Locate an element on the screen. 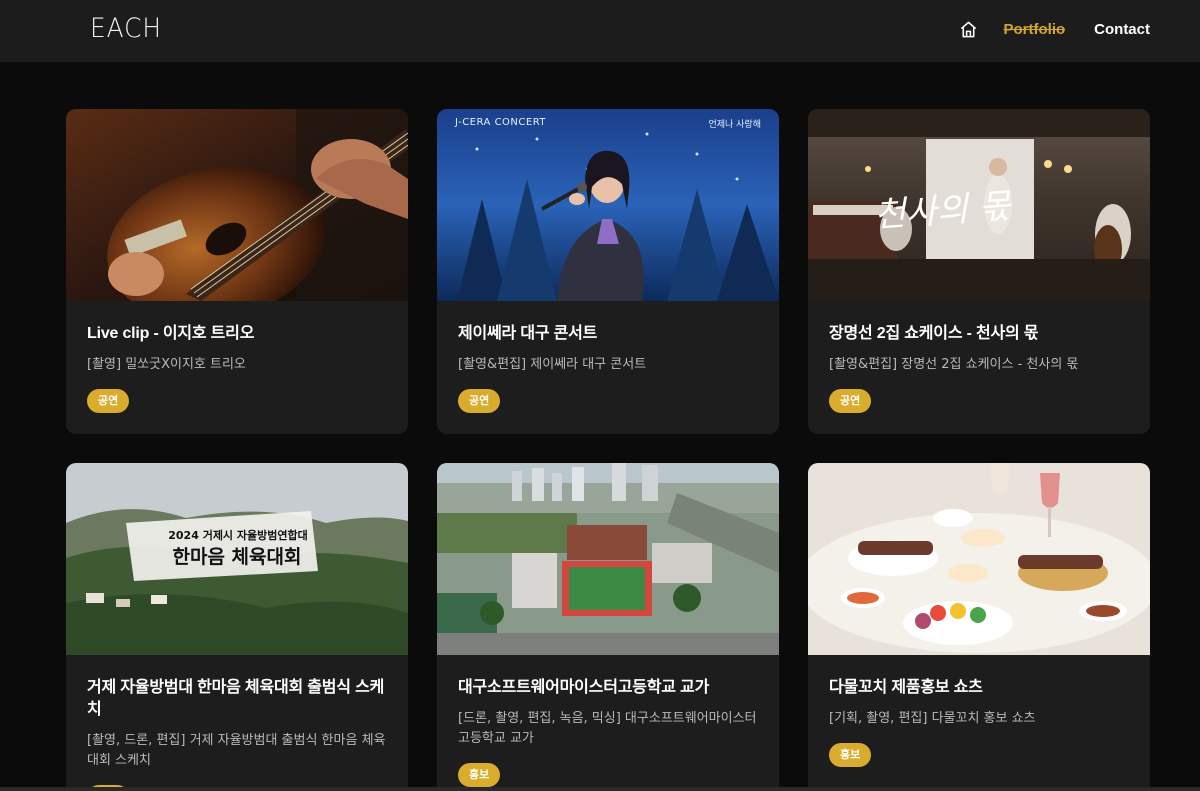 This screenshot has height=791, width=1200. card-description: [촬영&편집] 제이쎄라 대구 콘서트 is located at coordinates (552, 364).